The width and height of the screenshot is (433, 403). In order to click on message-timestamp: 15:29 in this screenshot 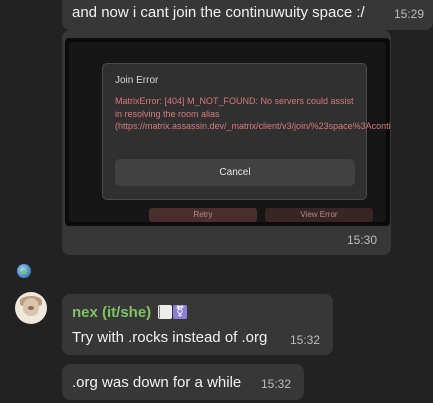, I will do `click(409, 14)`.